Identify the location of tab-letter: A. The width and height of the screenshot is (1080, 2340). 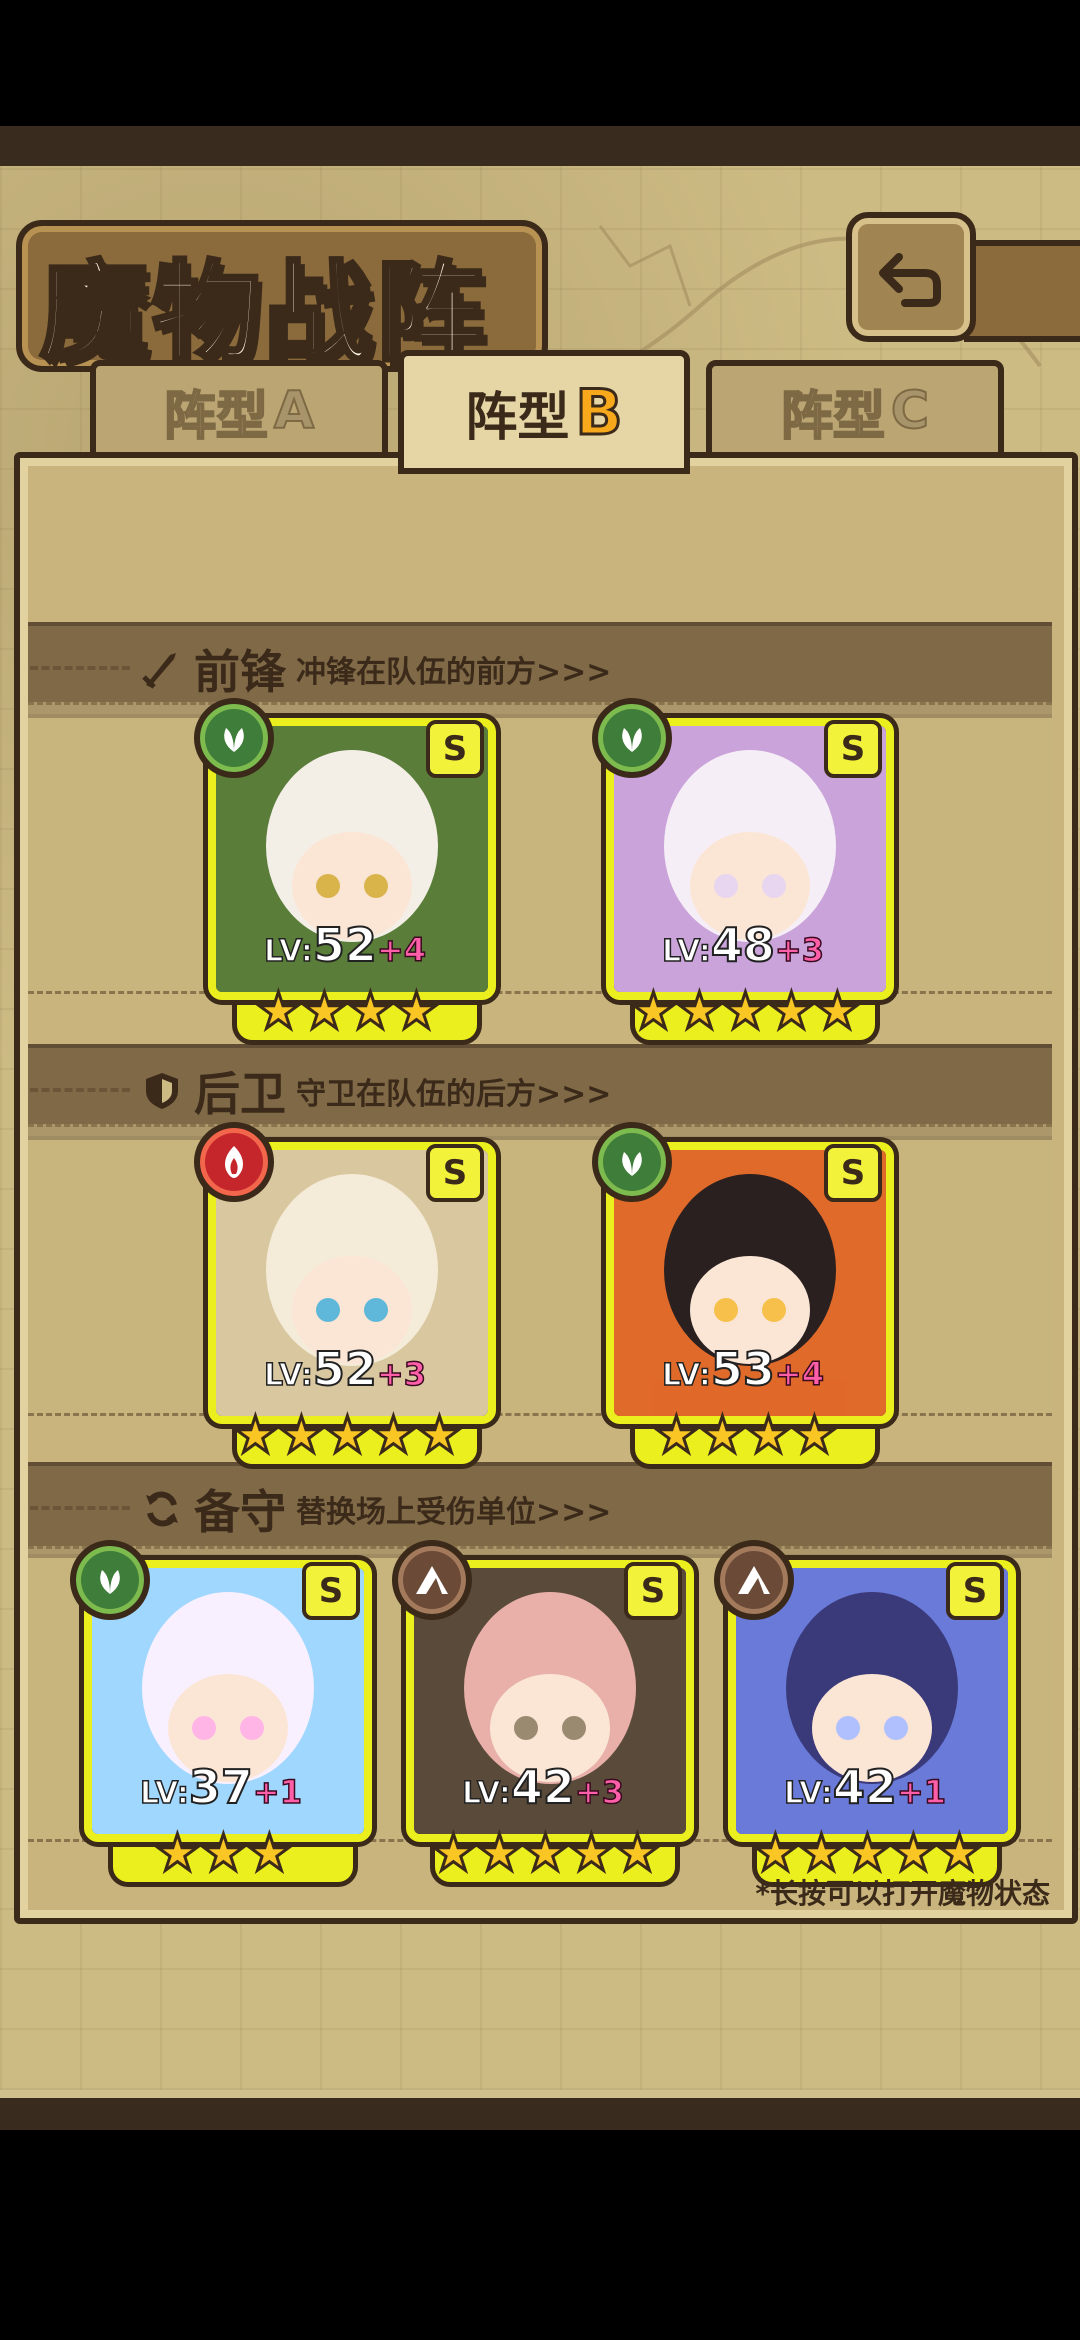
(294, 411).